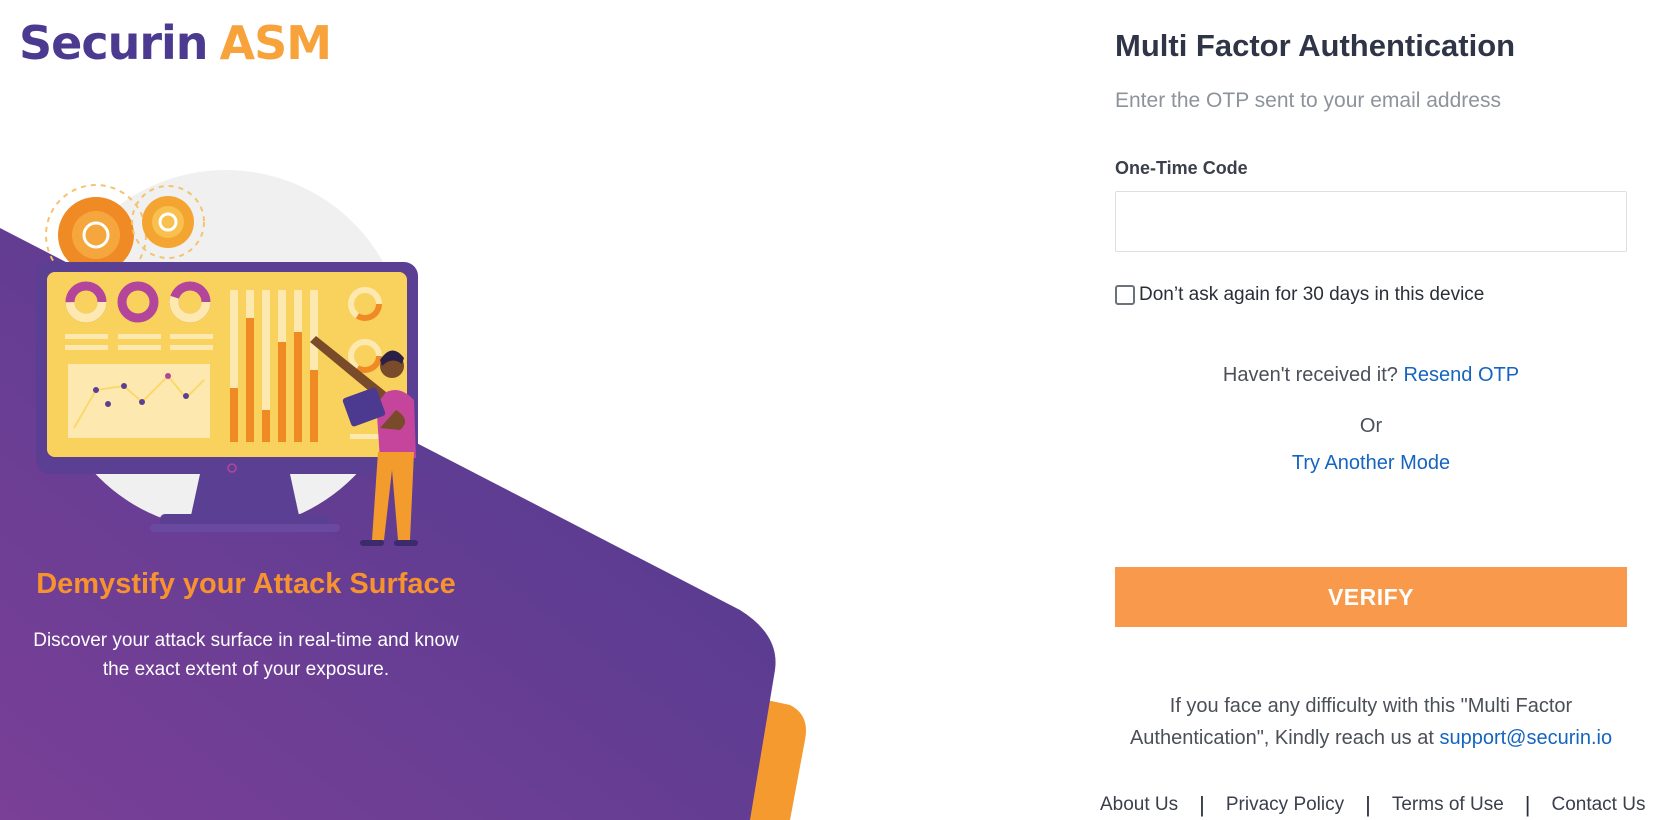  What do you see at coordinates (1371, 426) in the screenshot?
I see `or-divider-text: Or` at bounding box center [1371, 426].